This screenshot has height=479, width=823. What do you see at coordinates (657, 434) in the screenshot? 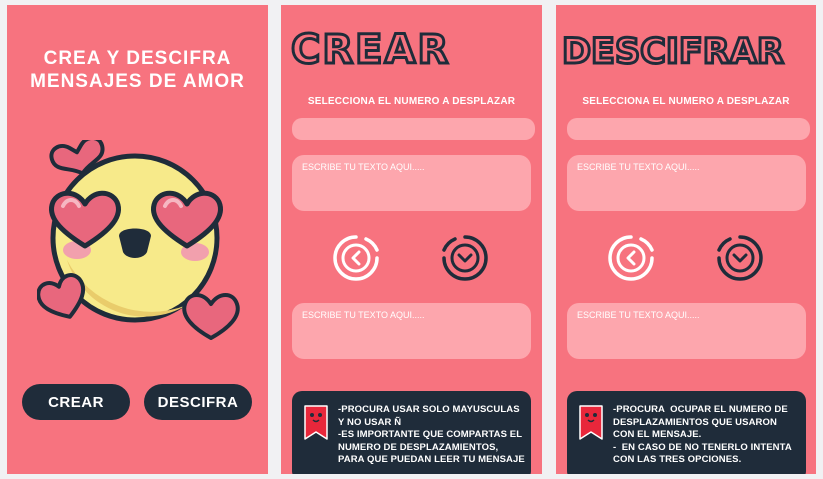
I see `descifrar-tip-line: CON EL MENSAJE.` at bounding box center [657, 434].